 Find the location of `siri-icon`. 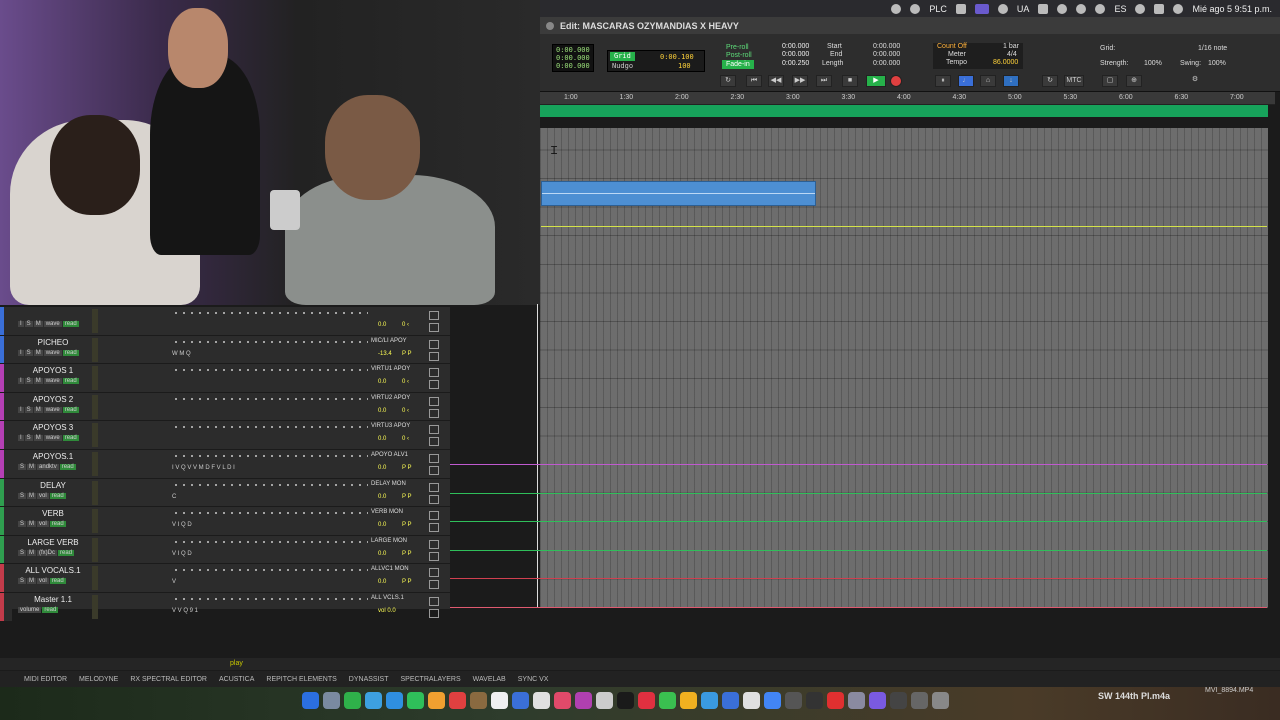

siri-icon is located at coordinates (1178, 8).